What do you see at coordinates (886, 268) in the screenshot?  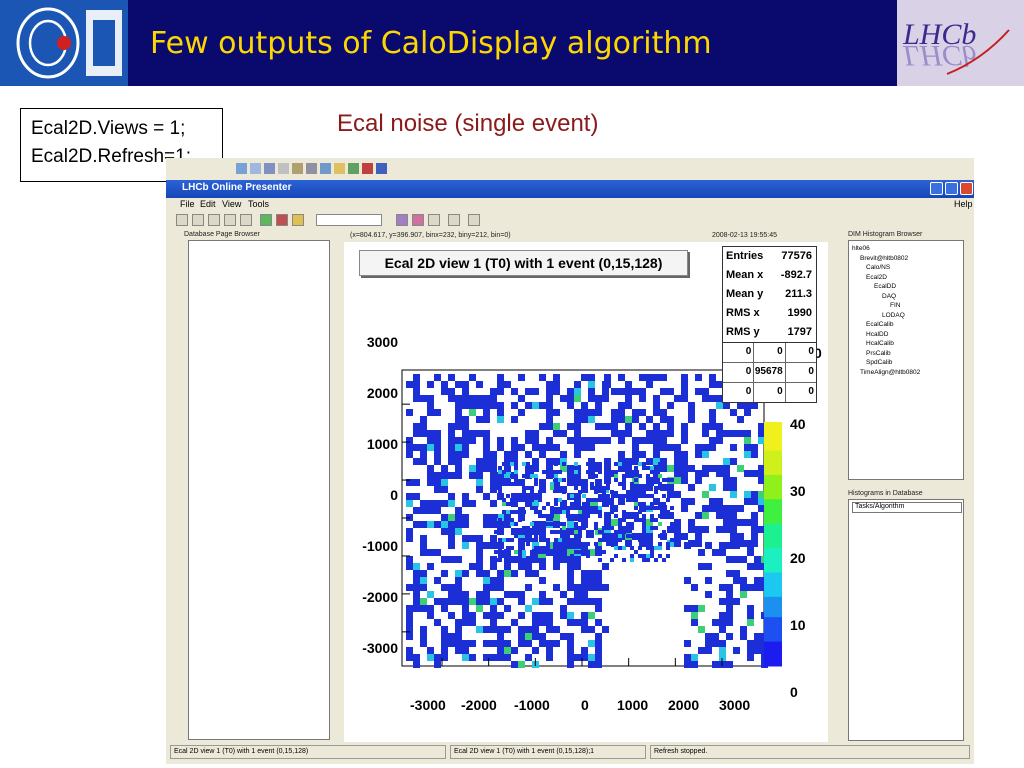 I see `tree-node: Calo/NS` at bounding box center [886, 268].